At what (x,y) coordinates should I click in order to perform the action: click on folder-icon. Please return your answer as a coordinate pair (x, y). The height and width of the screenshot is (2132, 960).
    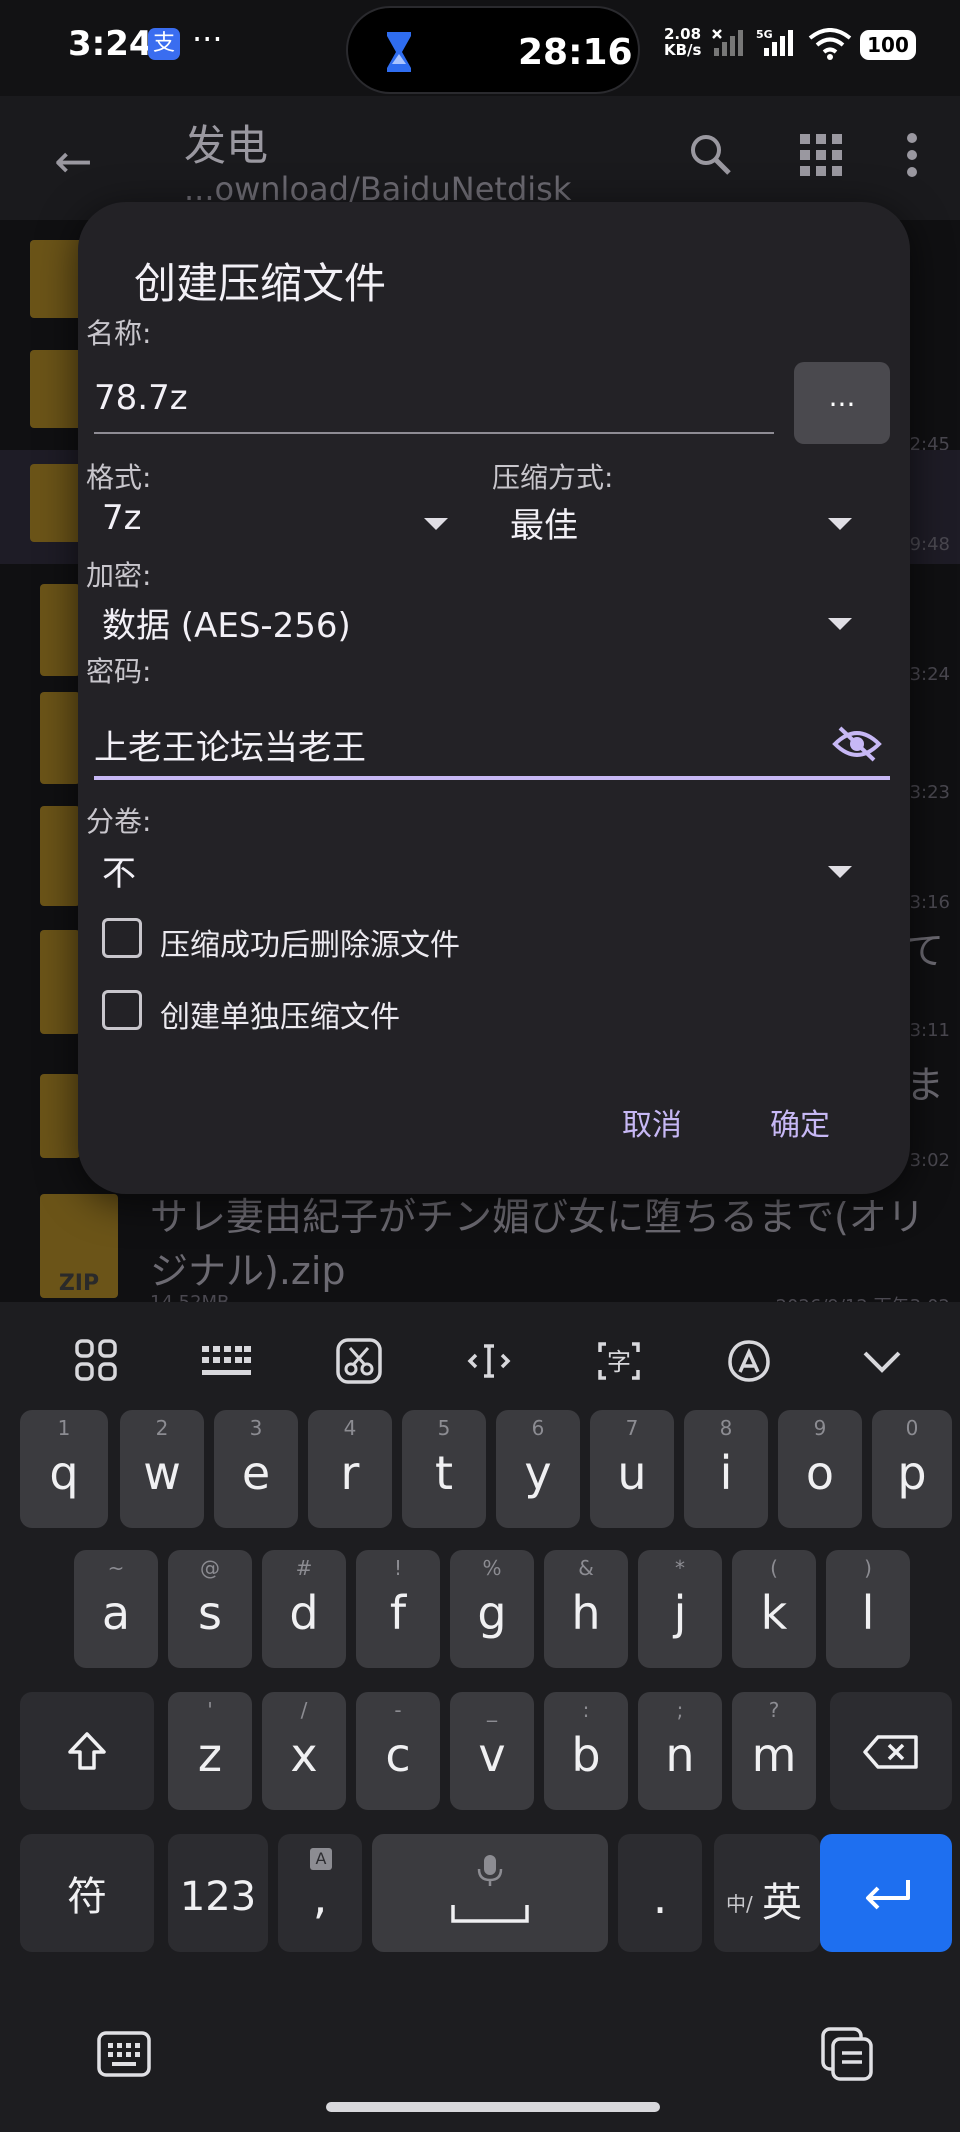
    Looking at the image, I should click on (57, 503).